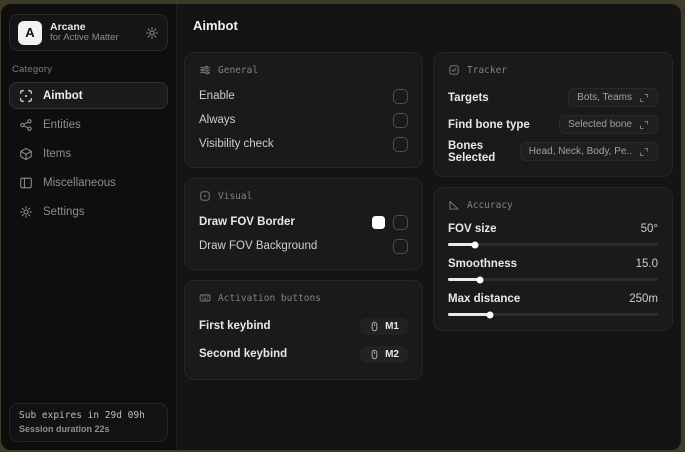  I want to click on entities-icon, so click(26, 125).